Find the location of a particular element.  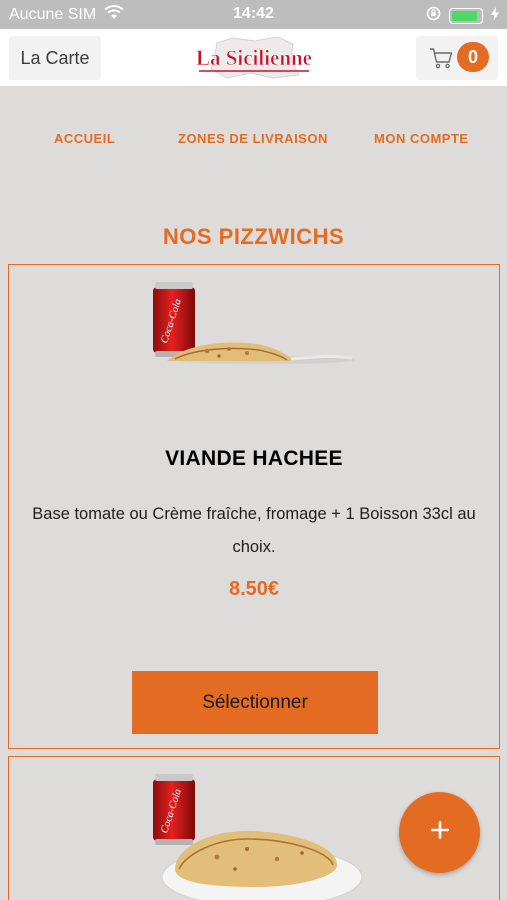

select-button: Sélectionner is located at coordinates (255, 702).